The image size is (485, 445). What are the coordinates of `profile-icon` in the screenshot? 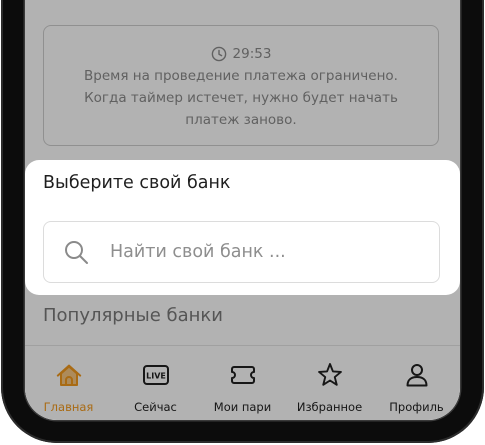 It's located at (417, 375).